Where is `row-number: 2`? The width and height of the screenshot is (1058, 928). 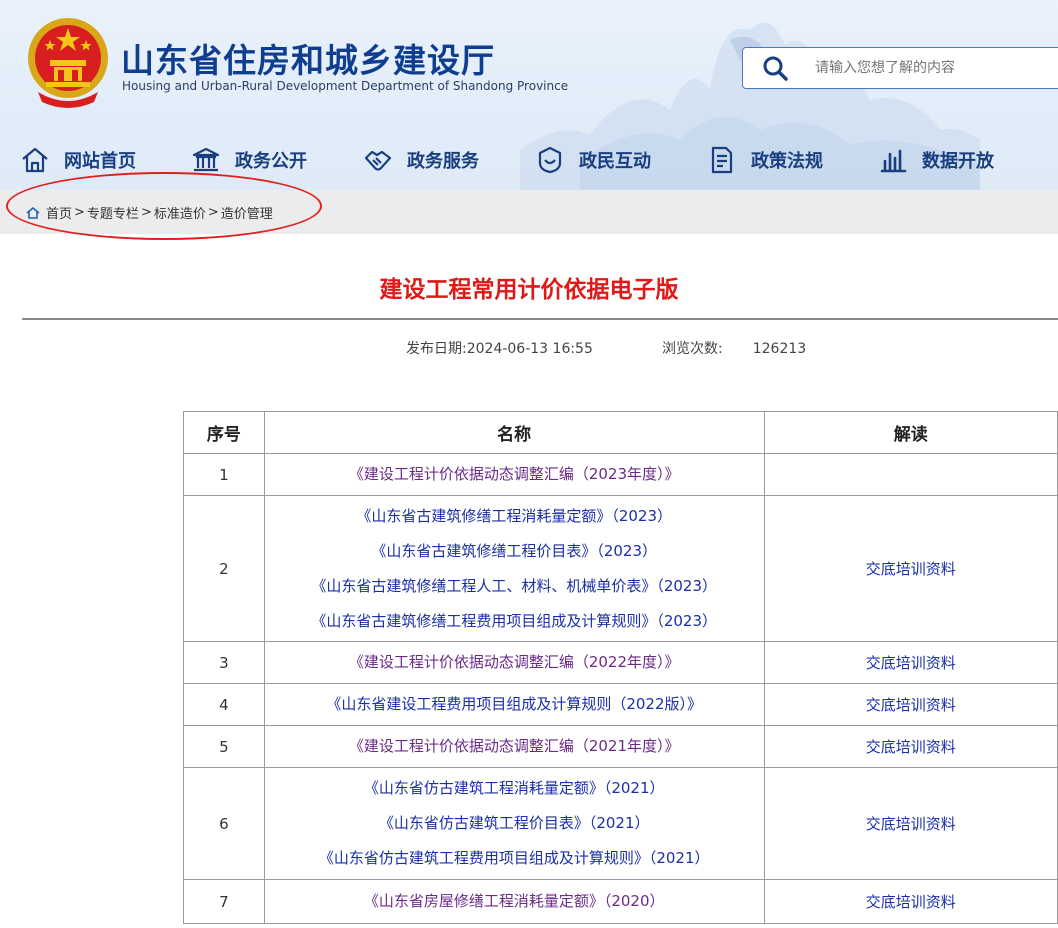 row-number: 2 is located at coordinates (224, 568).